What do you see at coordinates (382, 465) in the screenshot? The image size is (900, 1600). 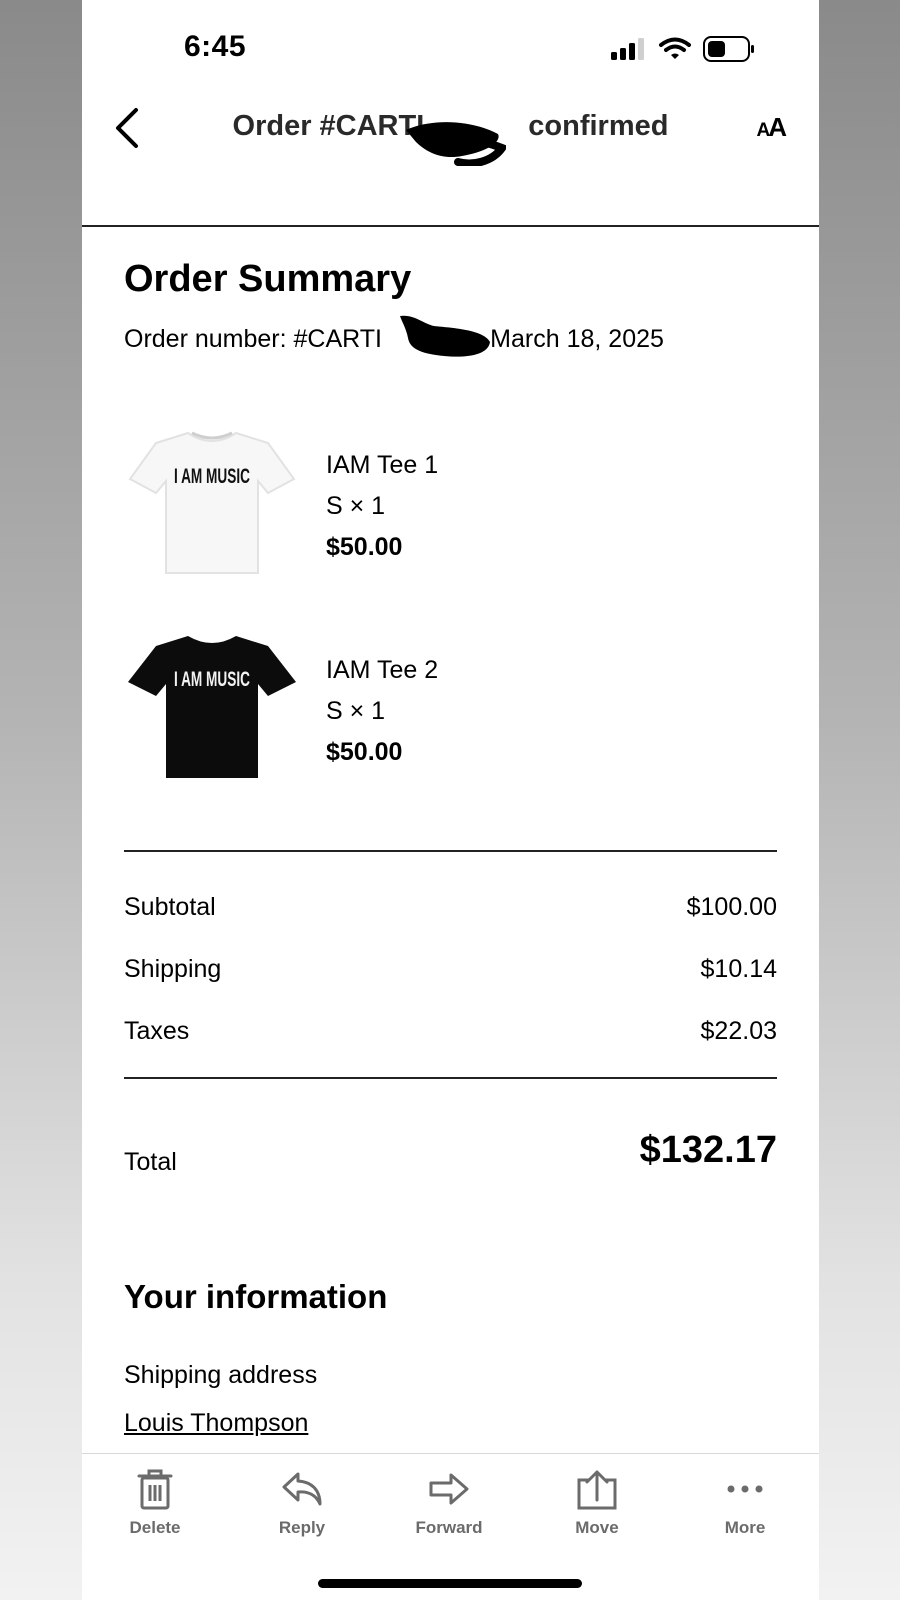 I see `item-name: IAM Tee 1` at bounding box center [382, 465].